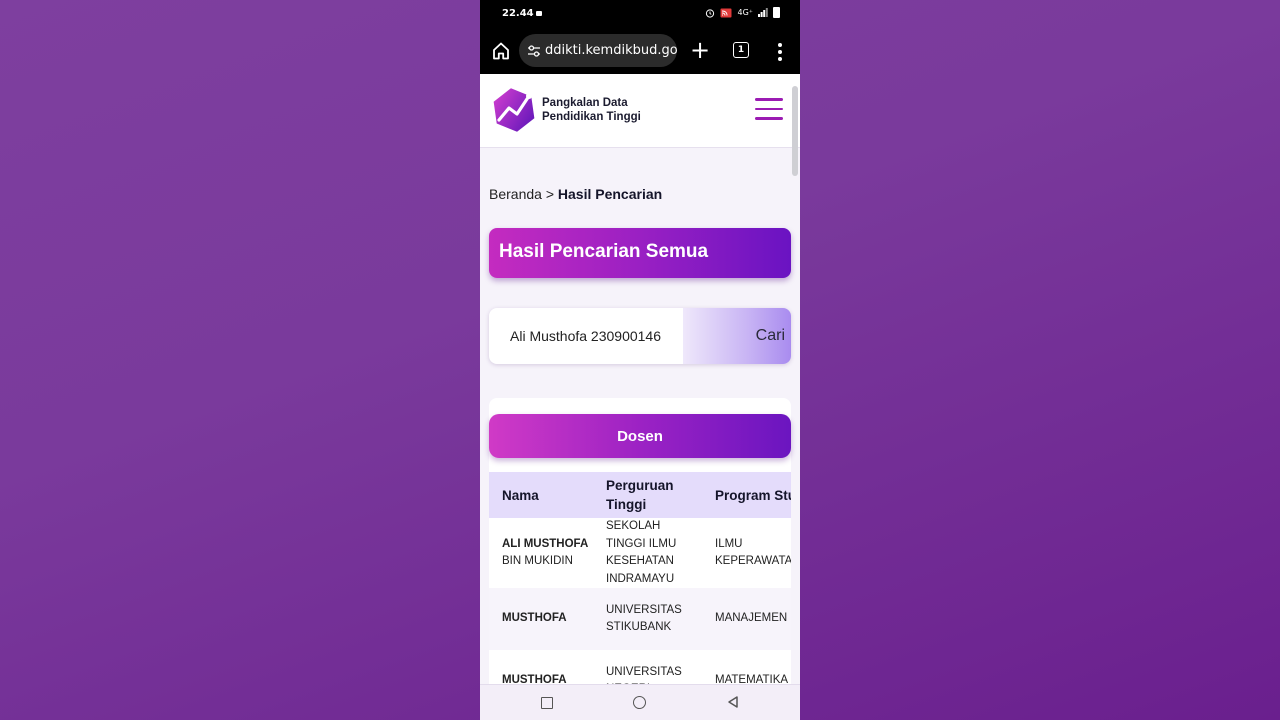 The image size is (1280, 720). I want to click on name-bold: ALI MUSTHOFA, so click(545, 543).